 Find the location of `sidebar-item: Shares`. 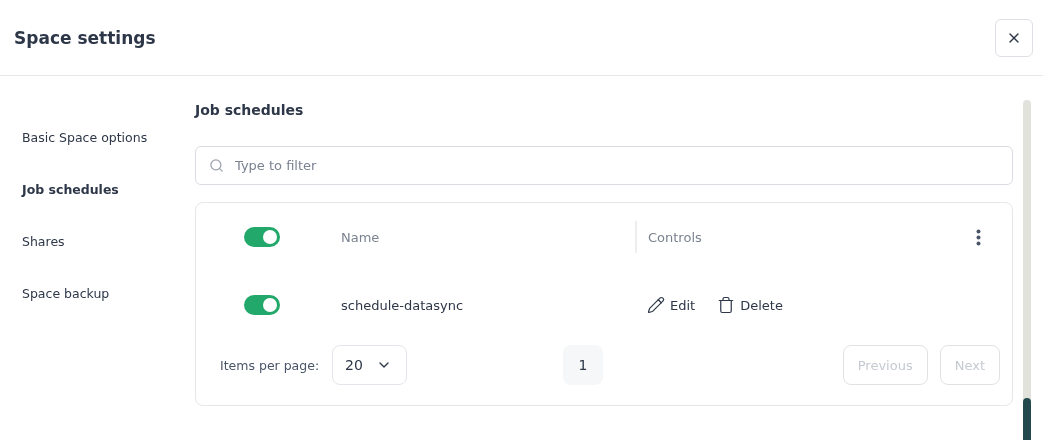

sidebar-item: Shares is located at coordinates (108, 241).